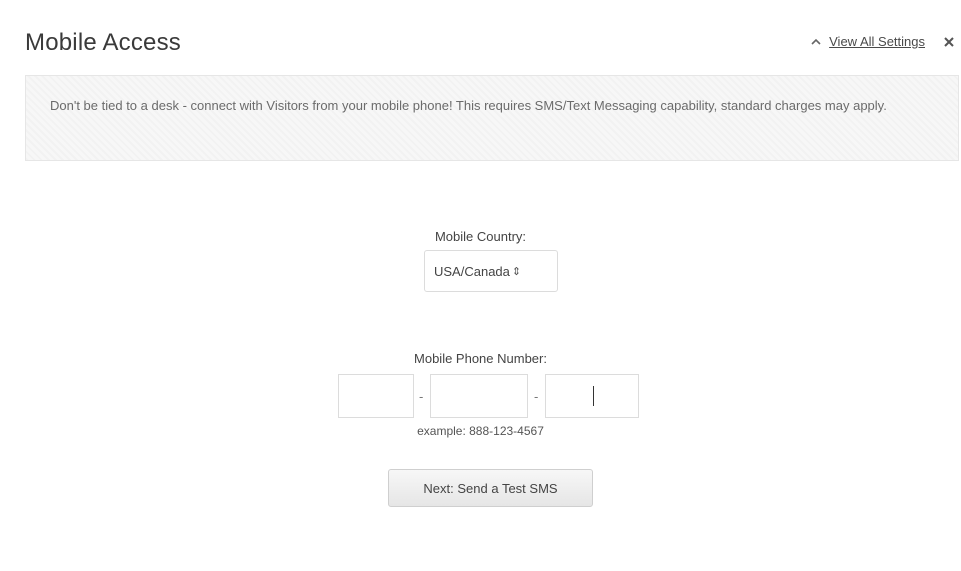 The height and width of the screenshot is (571, 961). What do you see at coordinates (103, 42) in the screenshot?
I see `page-title: Mobile Access` at bounding box center [103, 42].